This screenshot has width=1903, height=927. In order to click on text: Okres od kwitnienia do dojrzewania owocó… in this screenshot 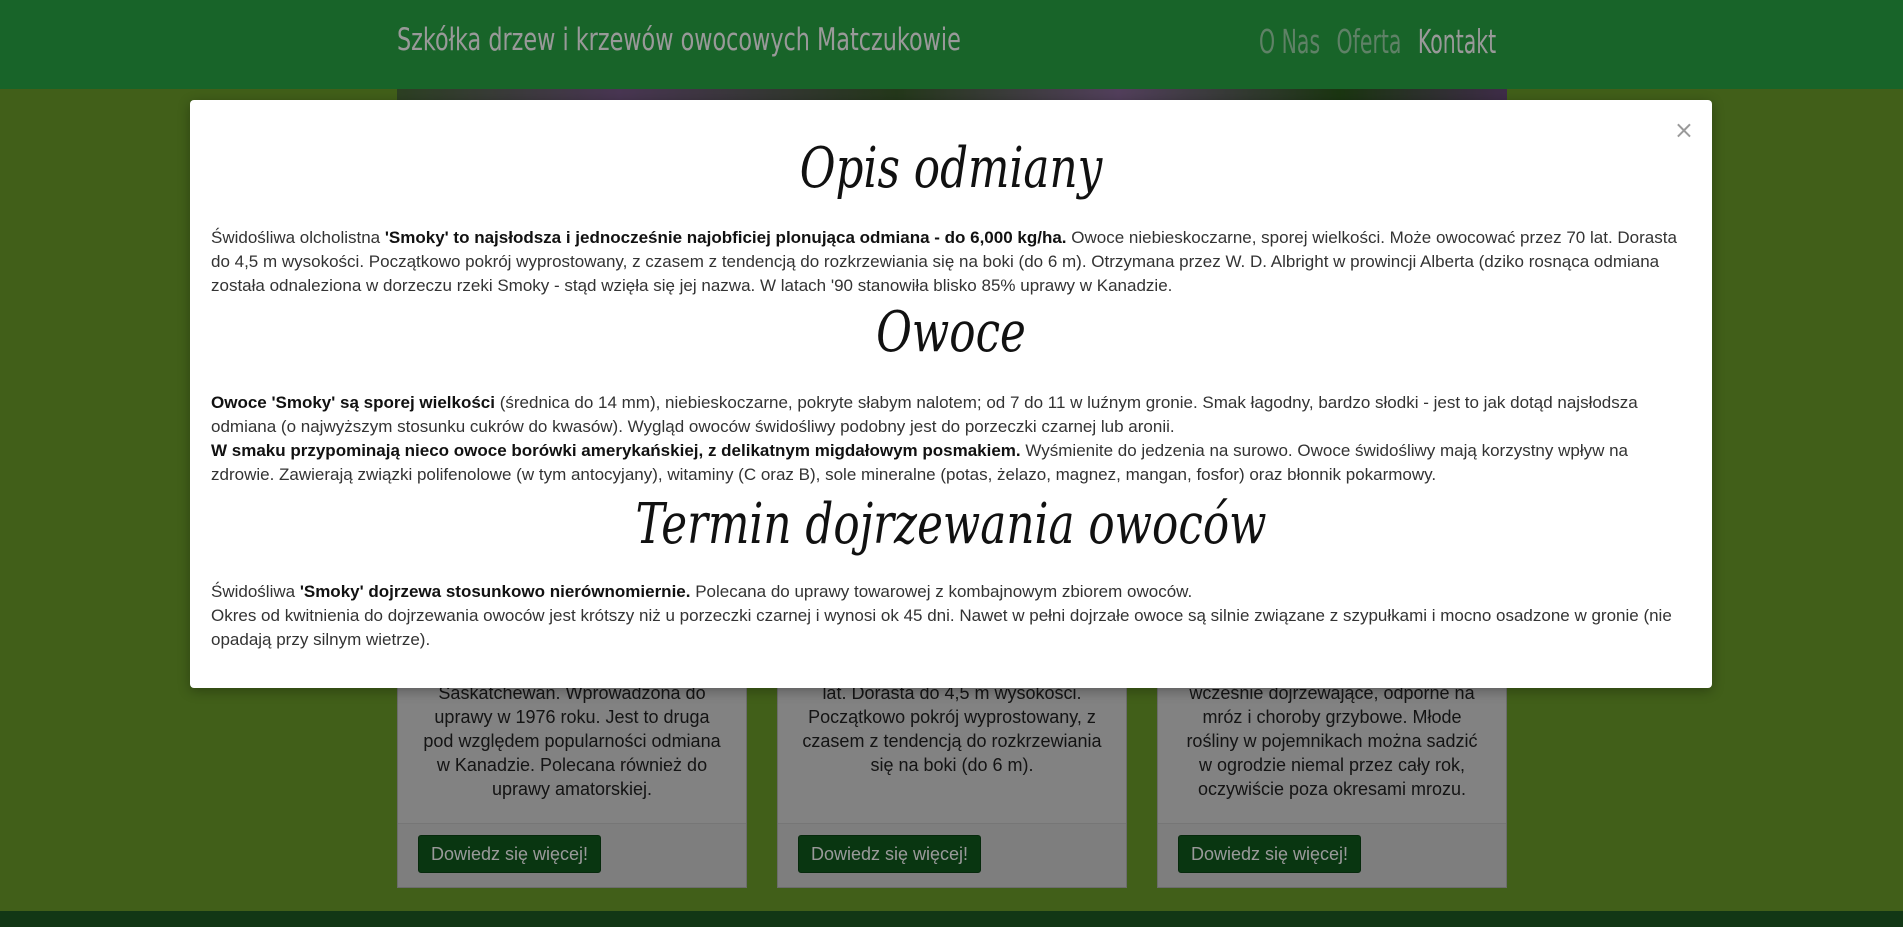, I will do `click(941, 627)`.